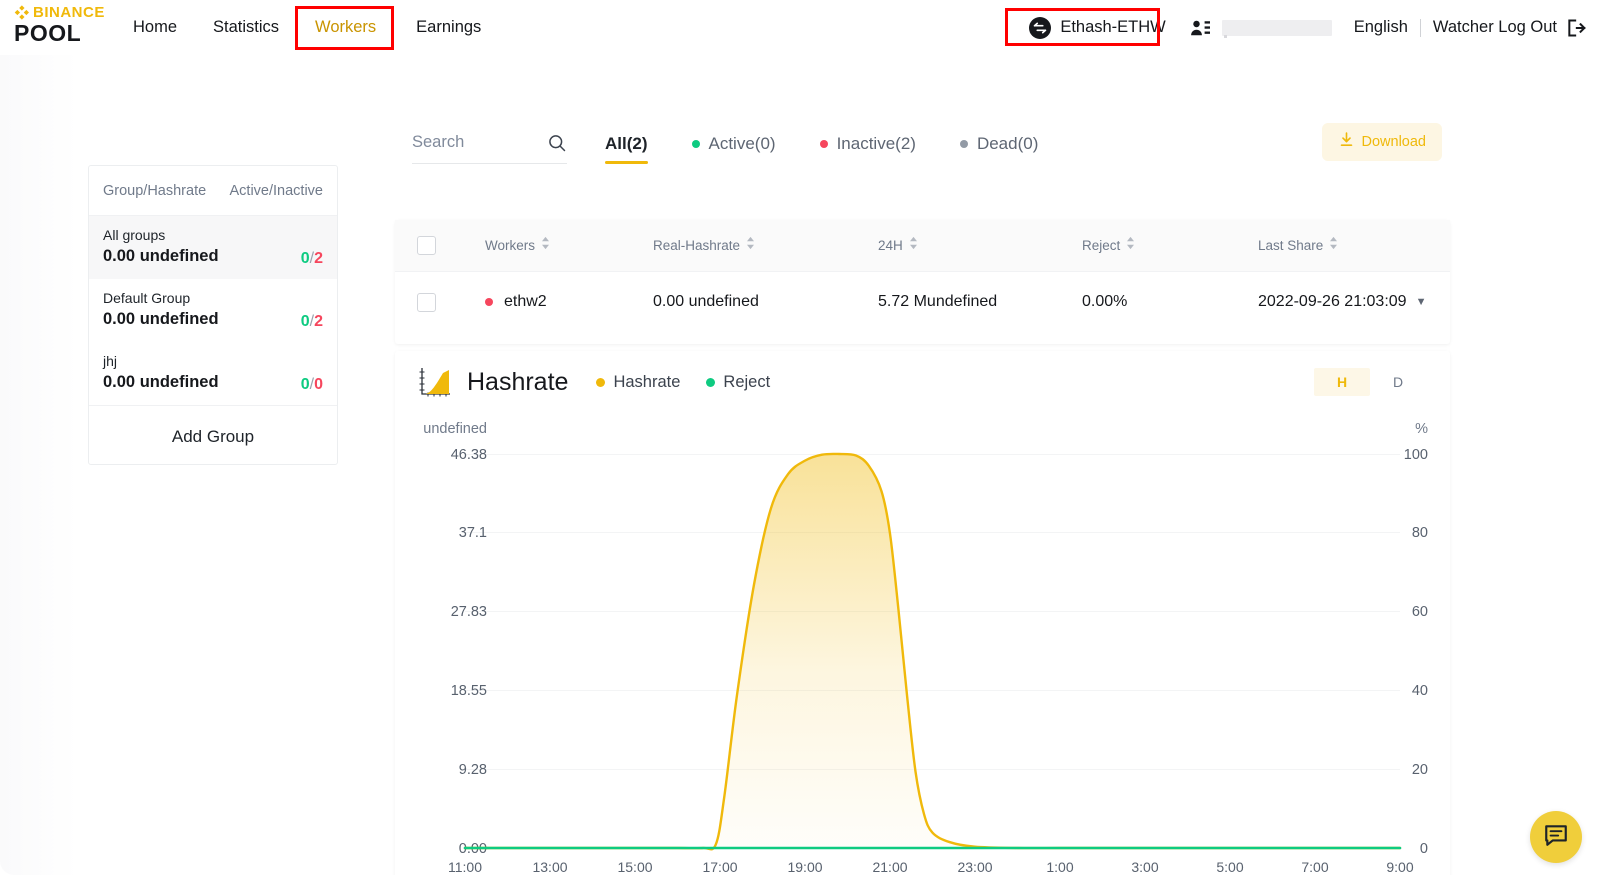 The width and height of the screenshot is (1600, 875). I want to click on language-selector: English, so click(1381, 27).